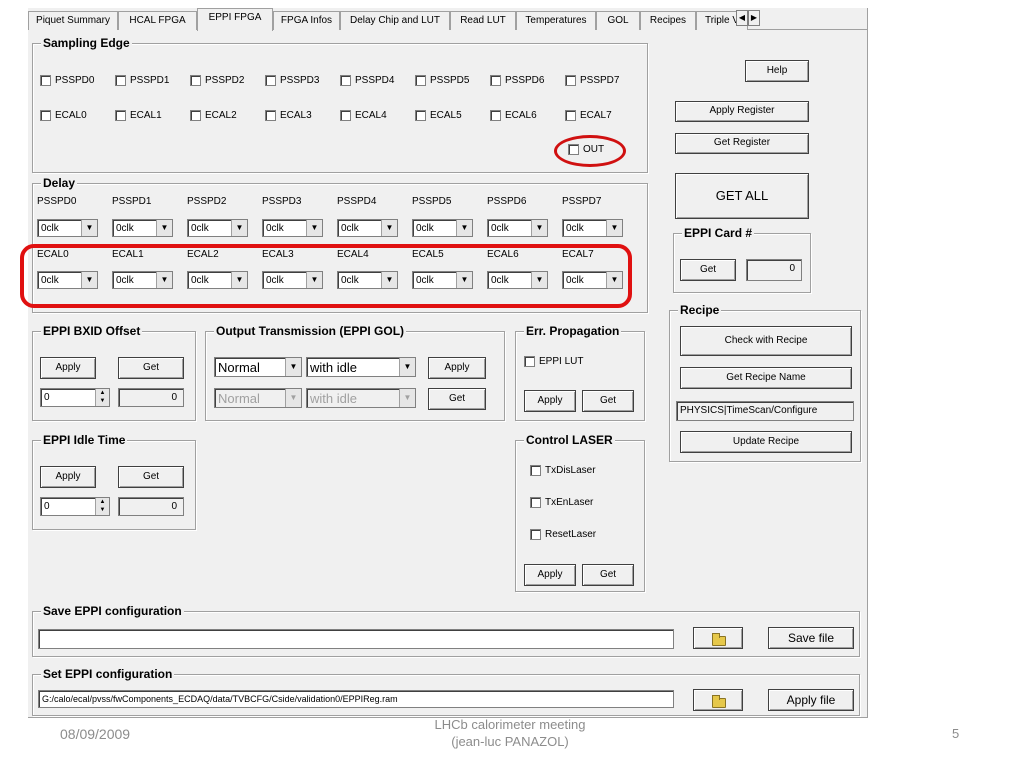 The image size is (1024, 768). Describe the element at coordinates (777, 71) in the screenshot. I see `help-button: Help` at that location.